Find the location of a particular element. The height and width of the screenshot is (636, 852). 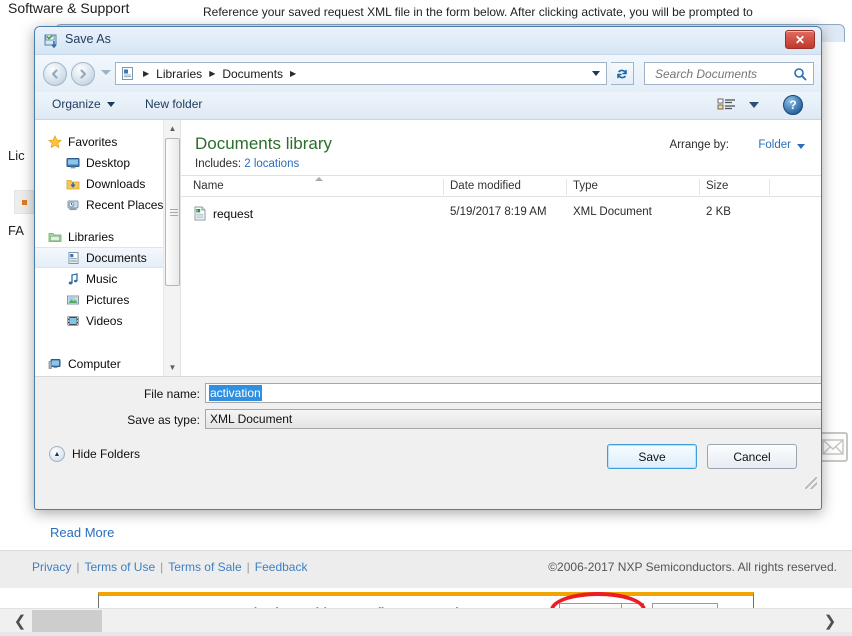

file-name-cell: x request is located at coordinates (223, 213).